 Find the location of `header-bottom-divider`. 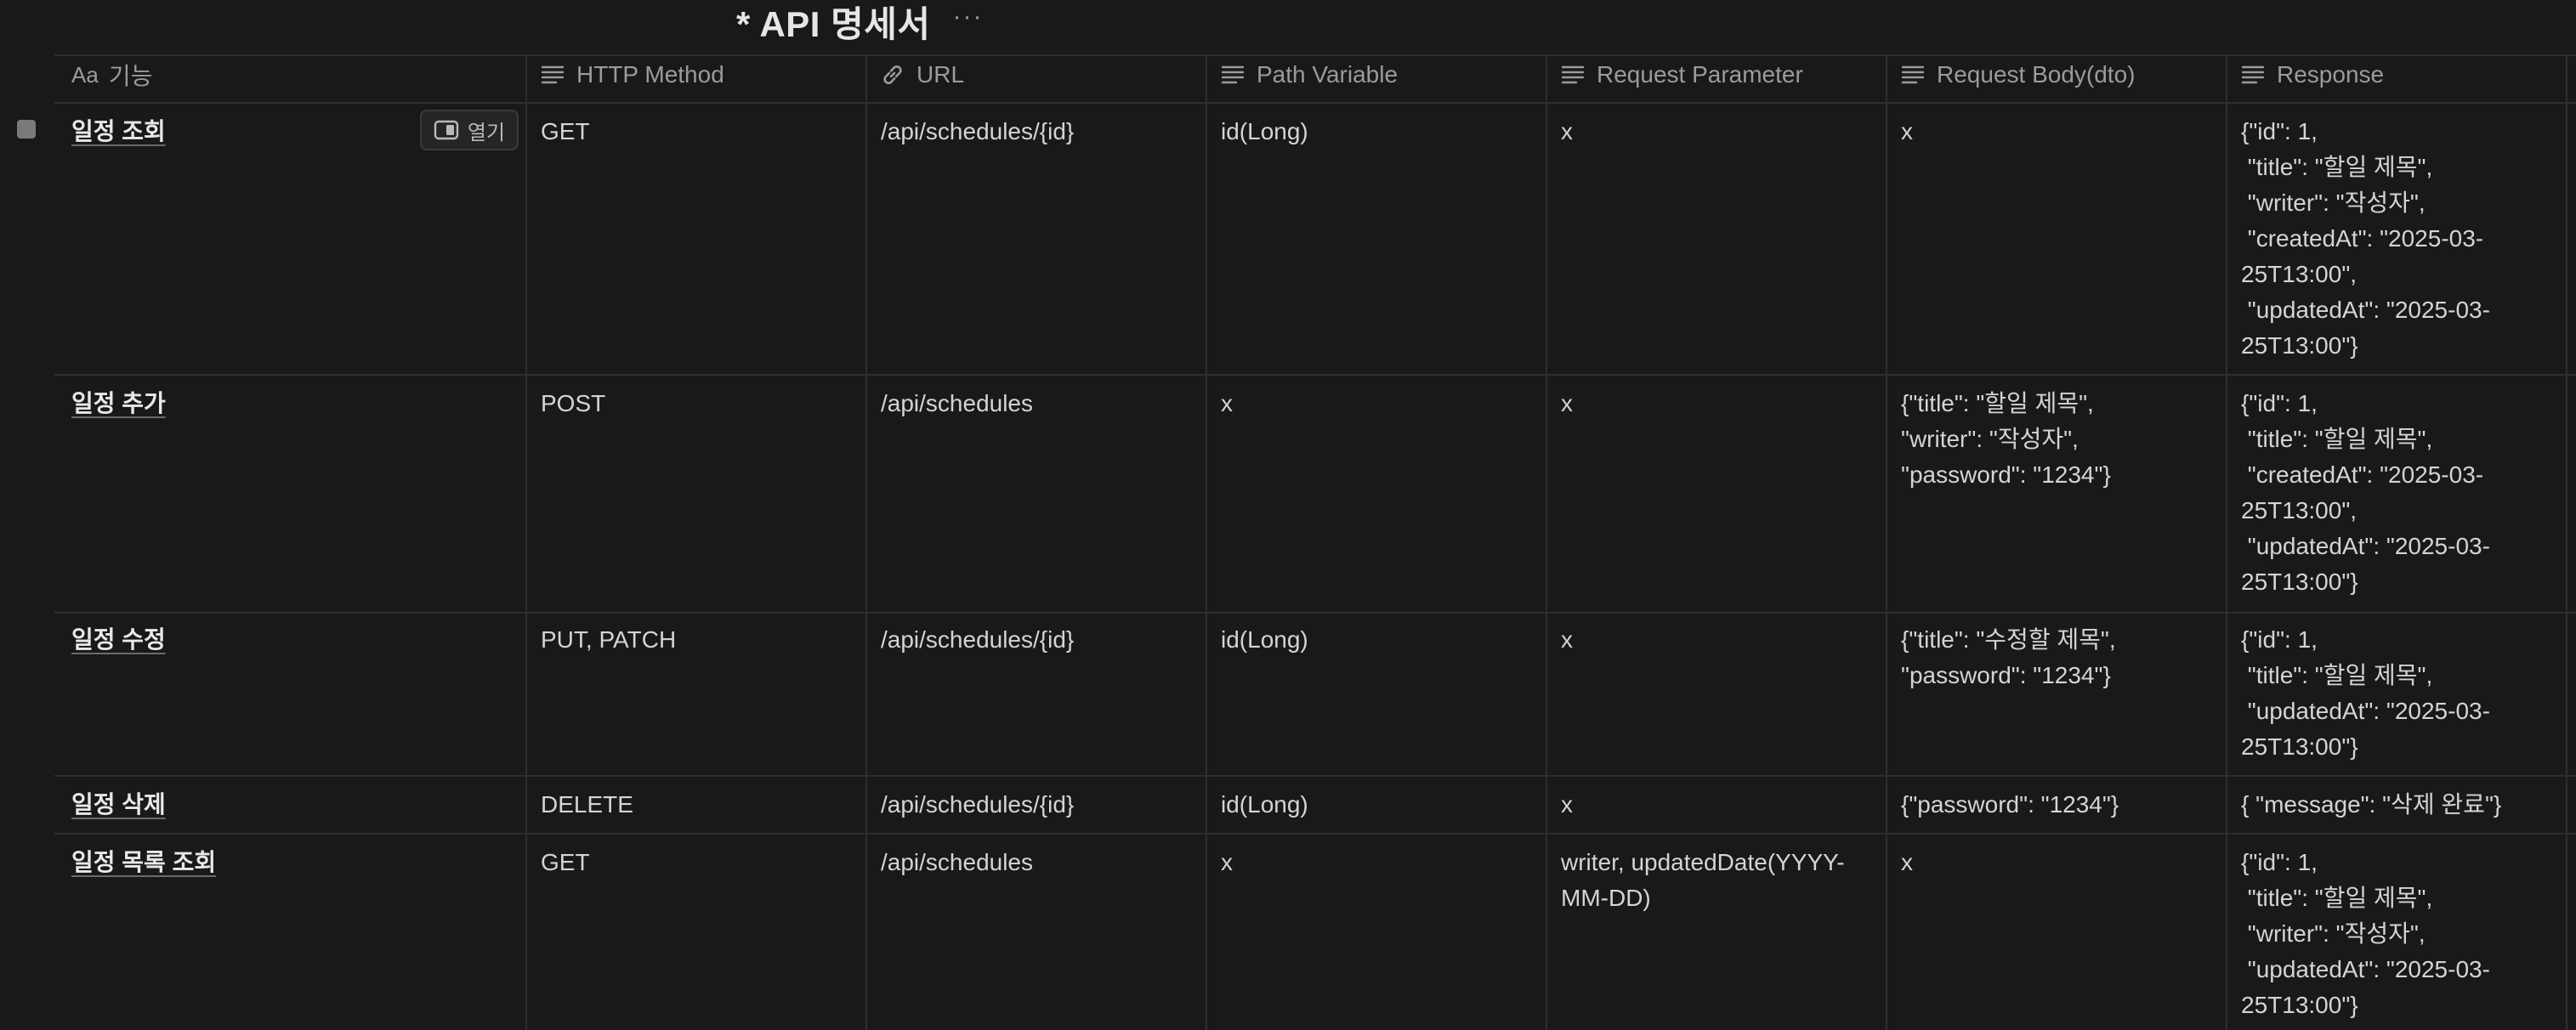

header-bottom-divider is located at coordinates (1315, 103).